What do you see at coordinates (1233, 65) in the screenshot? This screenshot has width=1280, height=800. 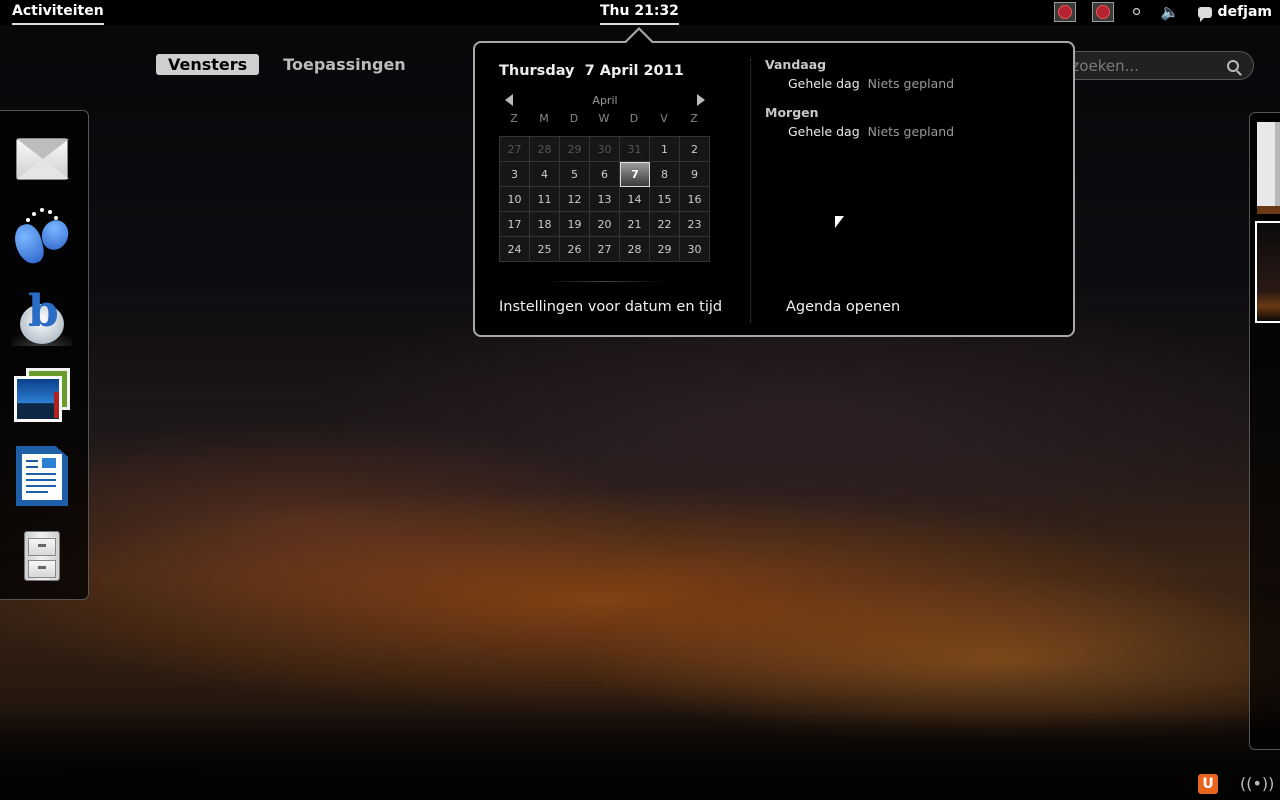 I see `search-icon` at bounding box center [1233, 65].